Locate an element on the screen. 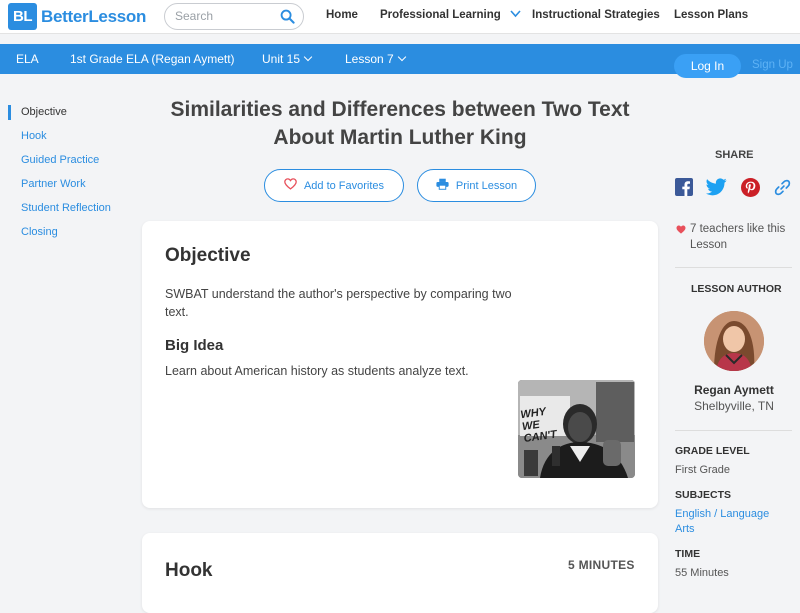 This screenshot has width=800, height=613. likes-count: 7 teachers like this Lesson is located at coordinates (736, 237).